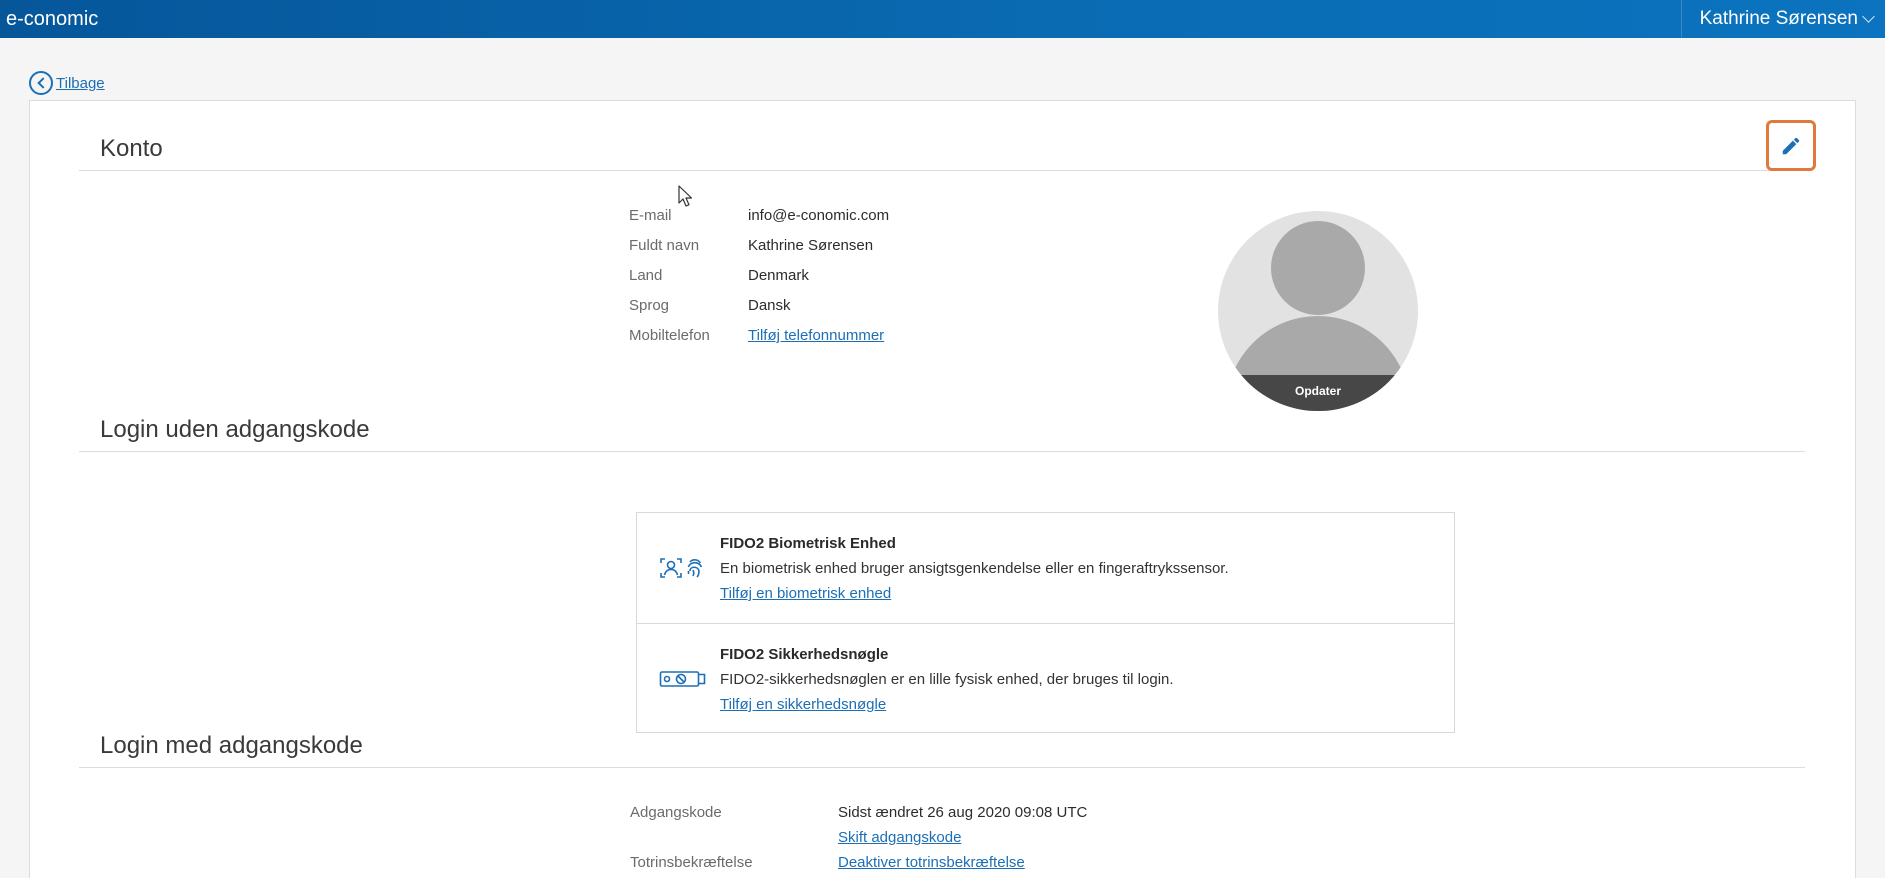 This screenshot has height=878, width=1885. Describe the element at coordinates (1318, 268) in the screenshot. I see `avatar-head` at that location.